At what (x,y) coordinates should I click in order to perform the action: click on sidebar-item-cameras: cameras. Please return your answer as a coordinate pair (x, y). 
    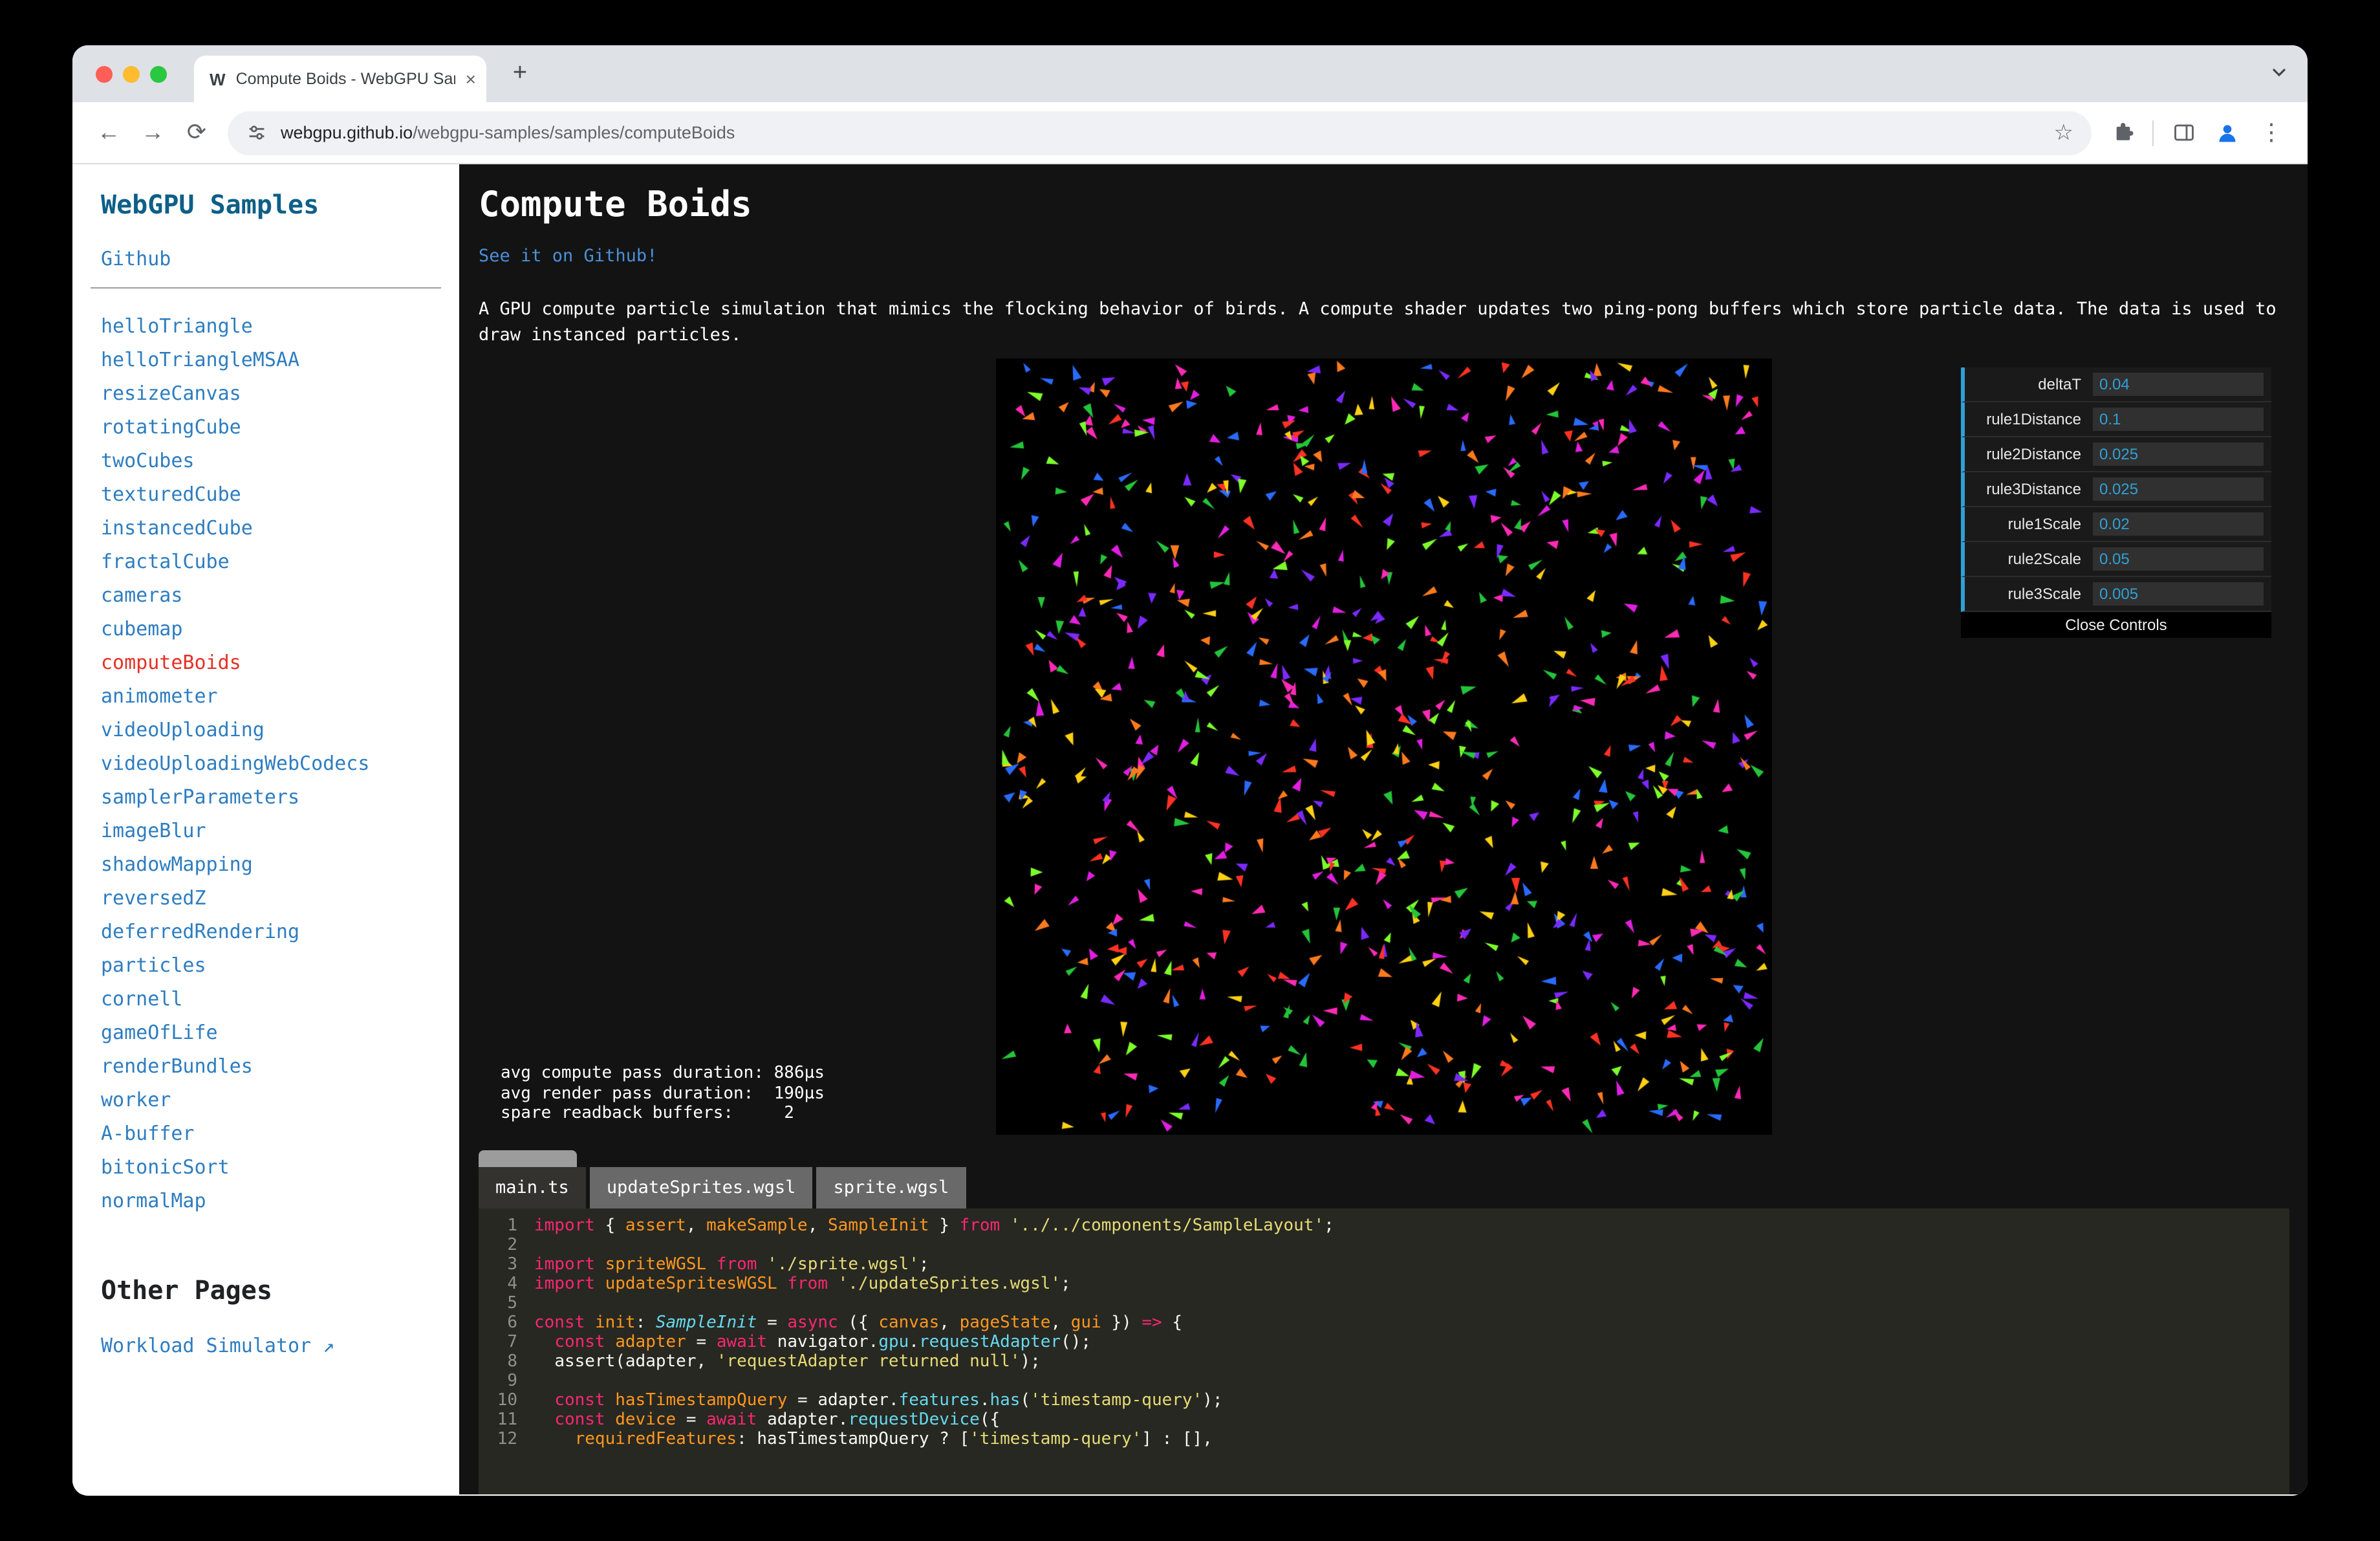
    Looking at the image, I should click on (280, 595).